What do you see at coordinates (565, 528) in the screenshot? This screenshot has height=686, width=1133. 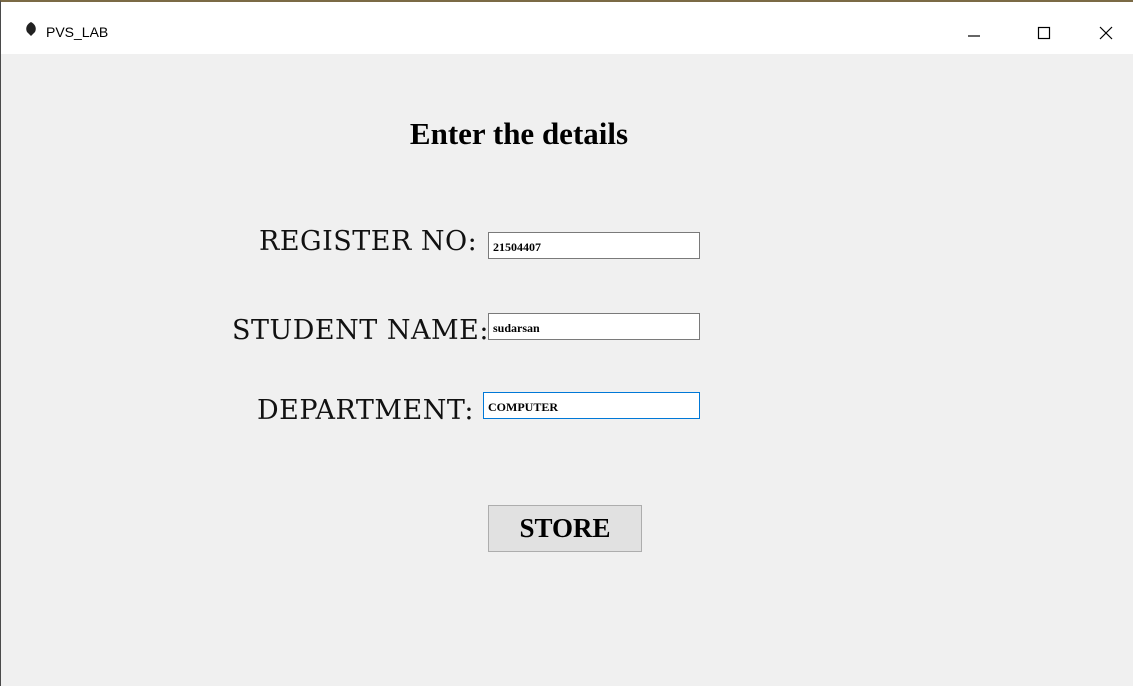 I see `store-button: STORE` at bounding box center [565, 528].